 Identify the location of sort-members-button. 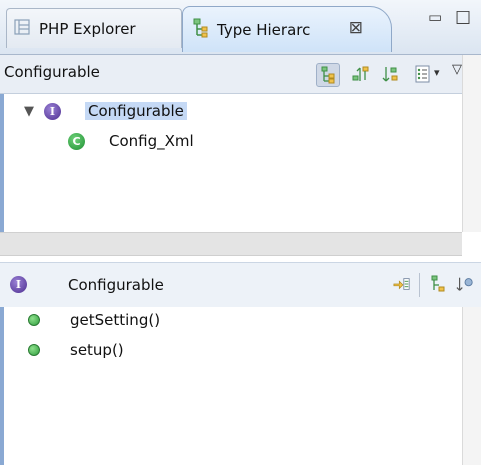
(465, 284).